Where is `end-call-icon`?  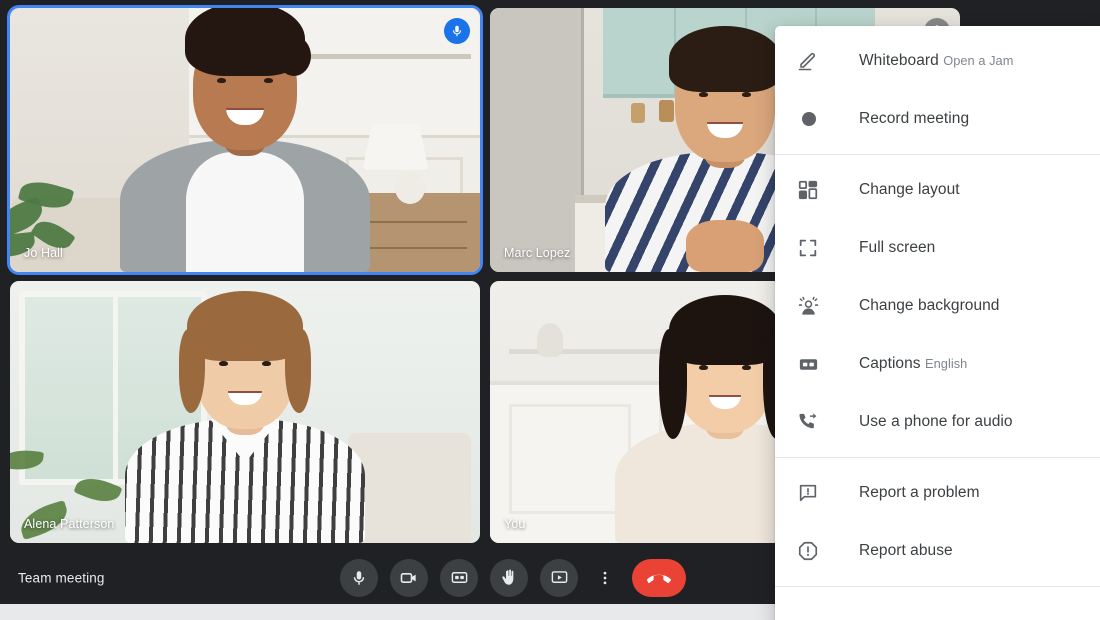
end-call-icon is located at coordinates (659, 578).